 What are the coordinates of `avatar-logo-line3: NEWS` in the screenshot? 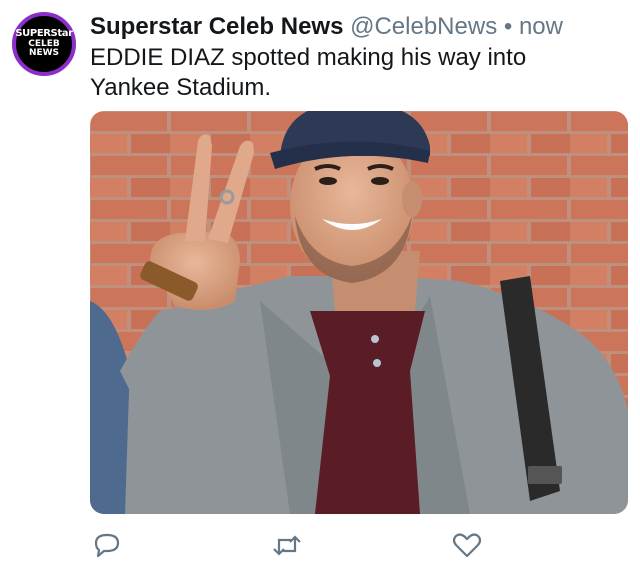 It's located at (44, 53).